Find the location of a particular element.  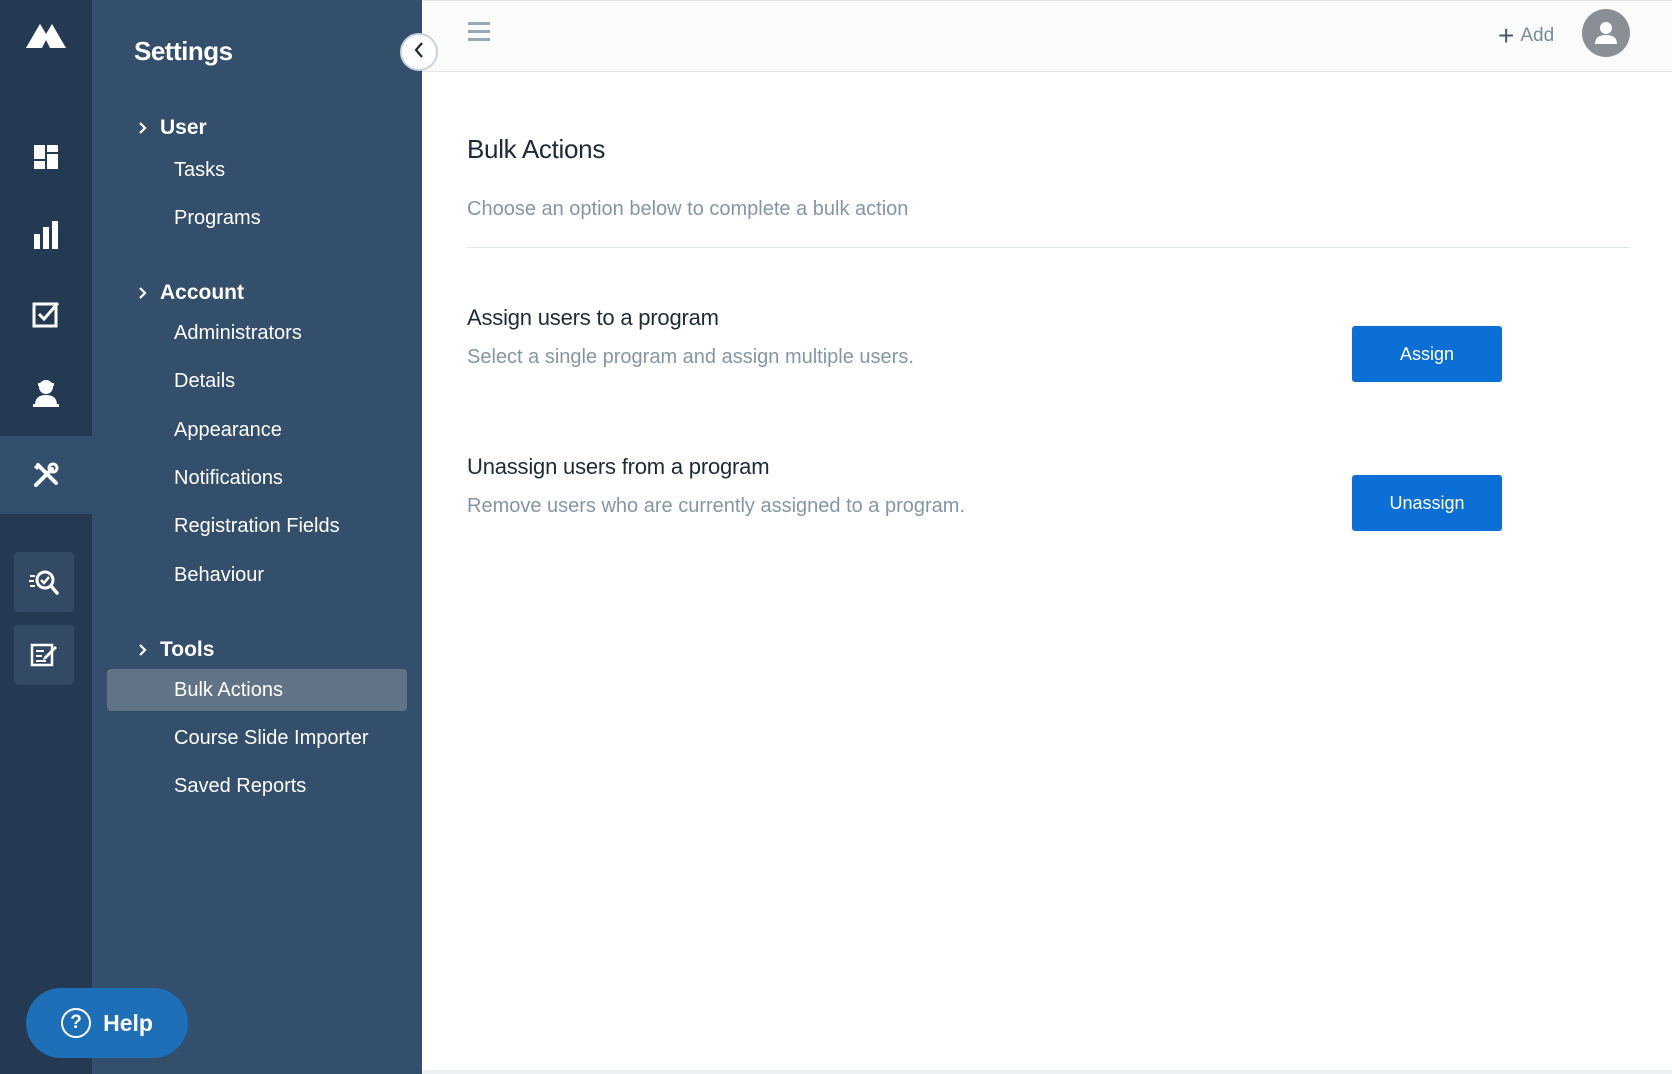

sidebar-item-notifications: Notifications is located at coordinates (257, 478).